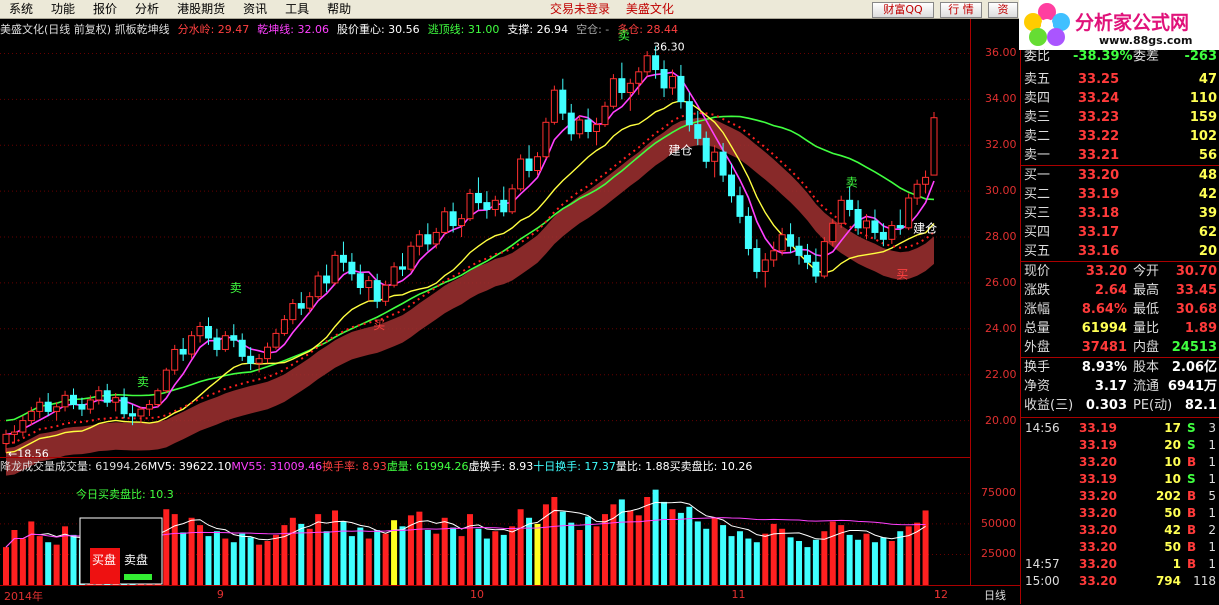  What do you see at coordinates (1037, 232) in the screenshot?
I see `row-label: 买四` at bounding box center [1037, 232].